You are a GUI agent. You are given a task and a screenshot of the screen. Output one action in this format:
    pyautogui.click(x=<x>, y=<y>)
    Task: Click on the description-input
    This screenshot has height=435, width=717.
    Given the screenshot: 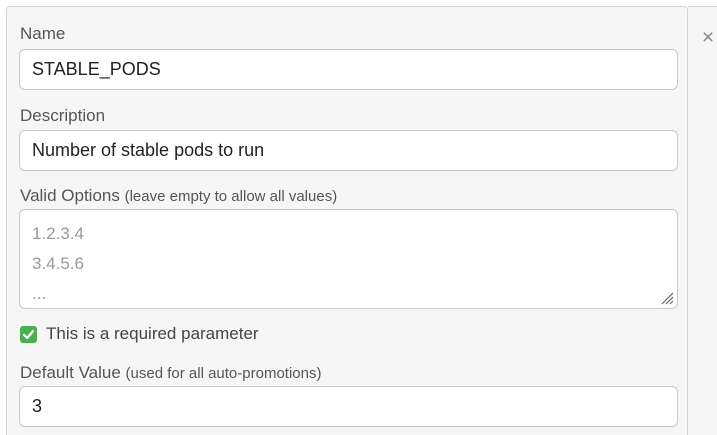 What is the action you would take?
    pyautogui.click(x=348, y=150)
    